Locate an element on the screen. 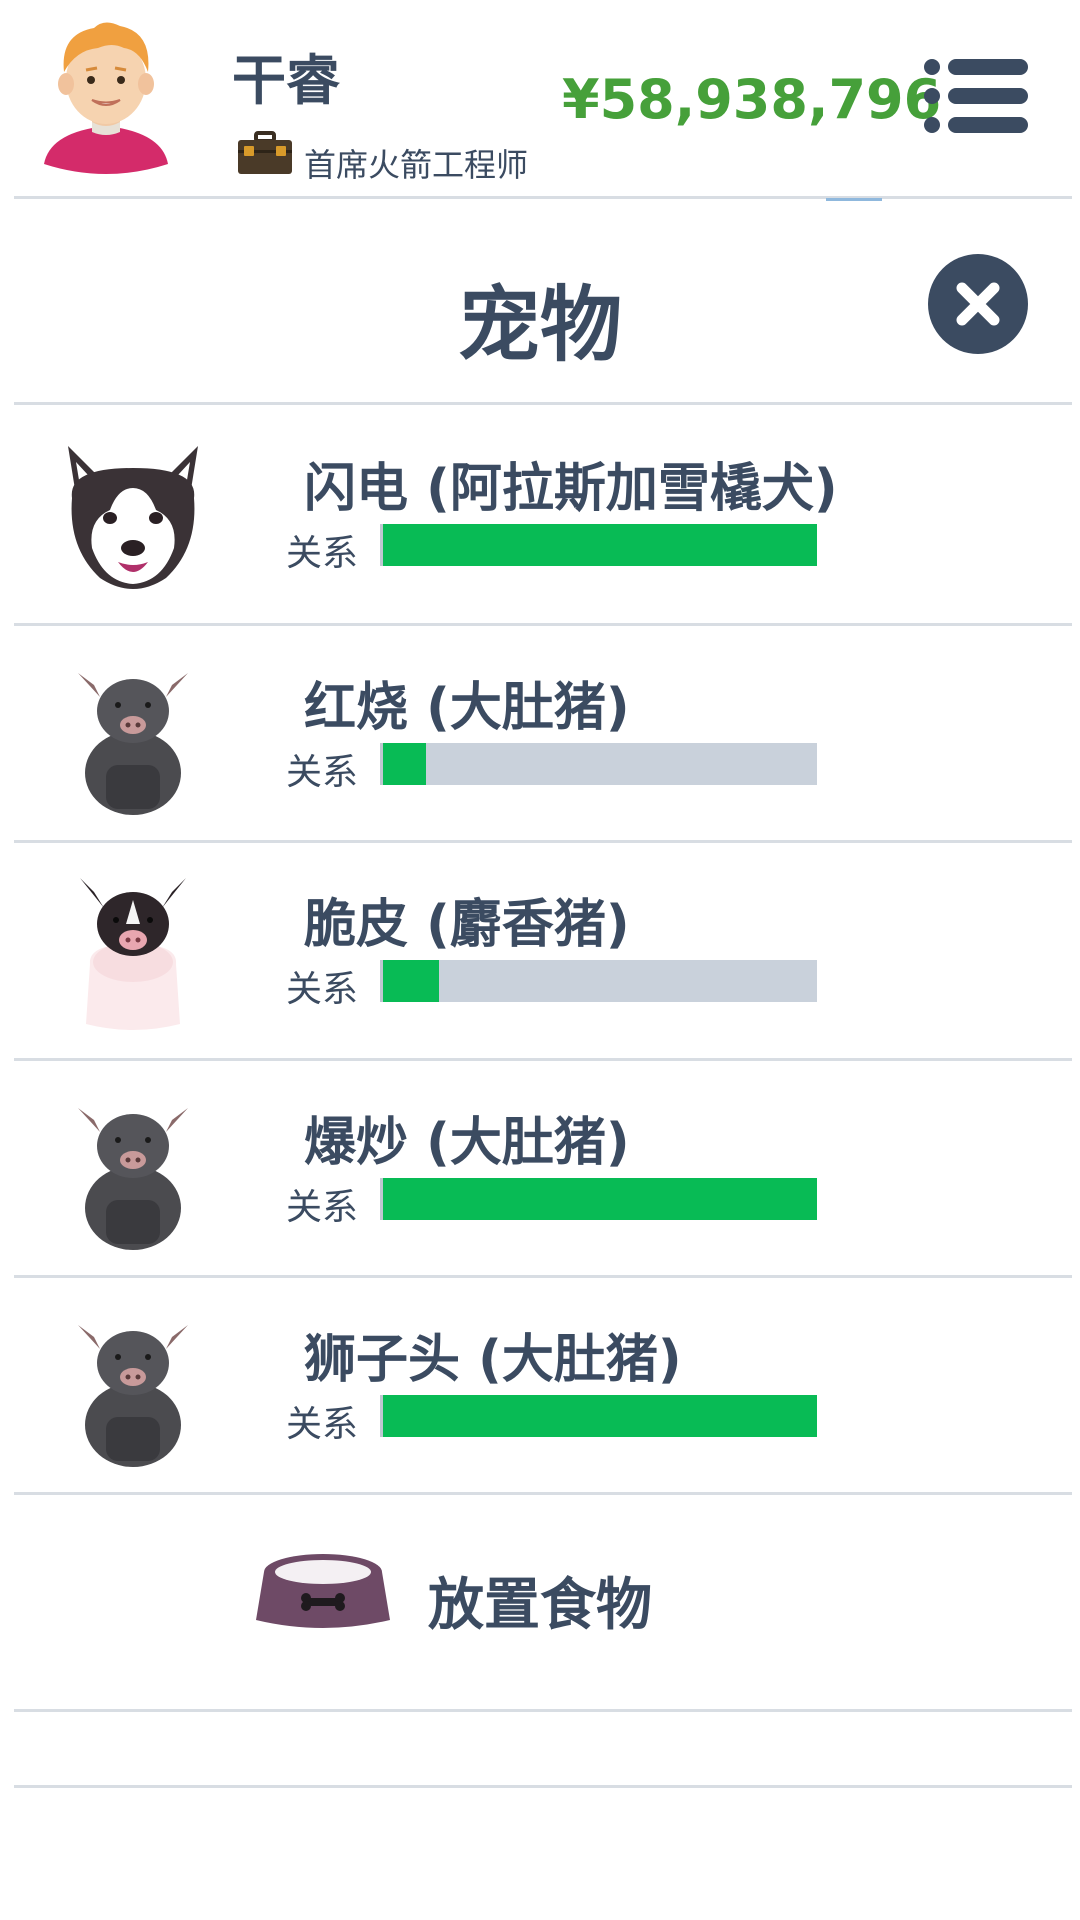  pet-name: 闪电 (阿拉斯加雪橇犬) is located at coordinates (571, 489).